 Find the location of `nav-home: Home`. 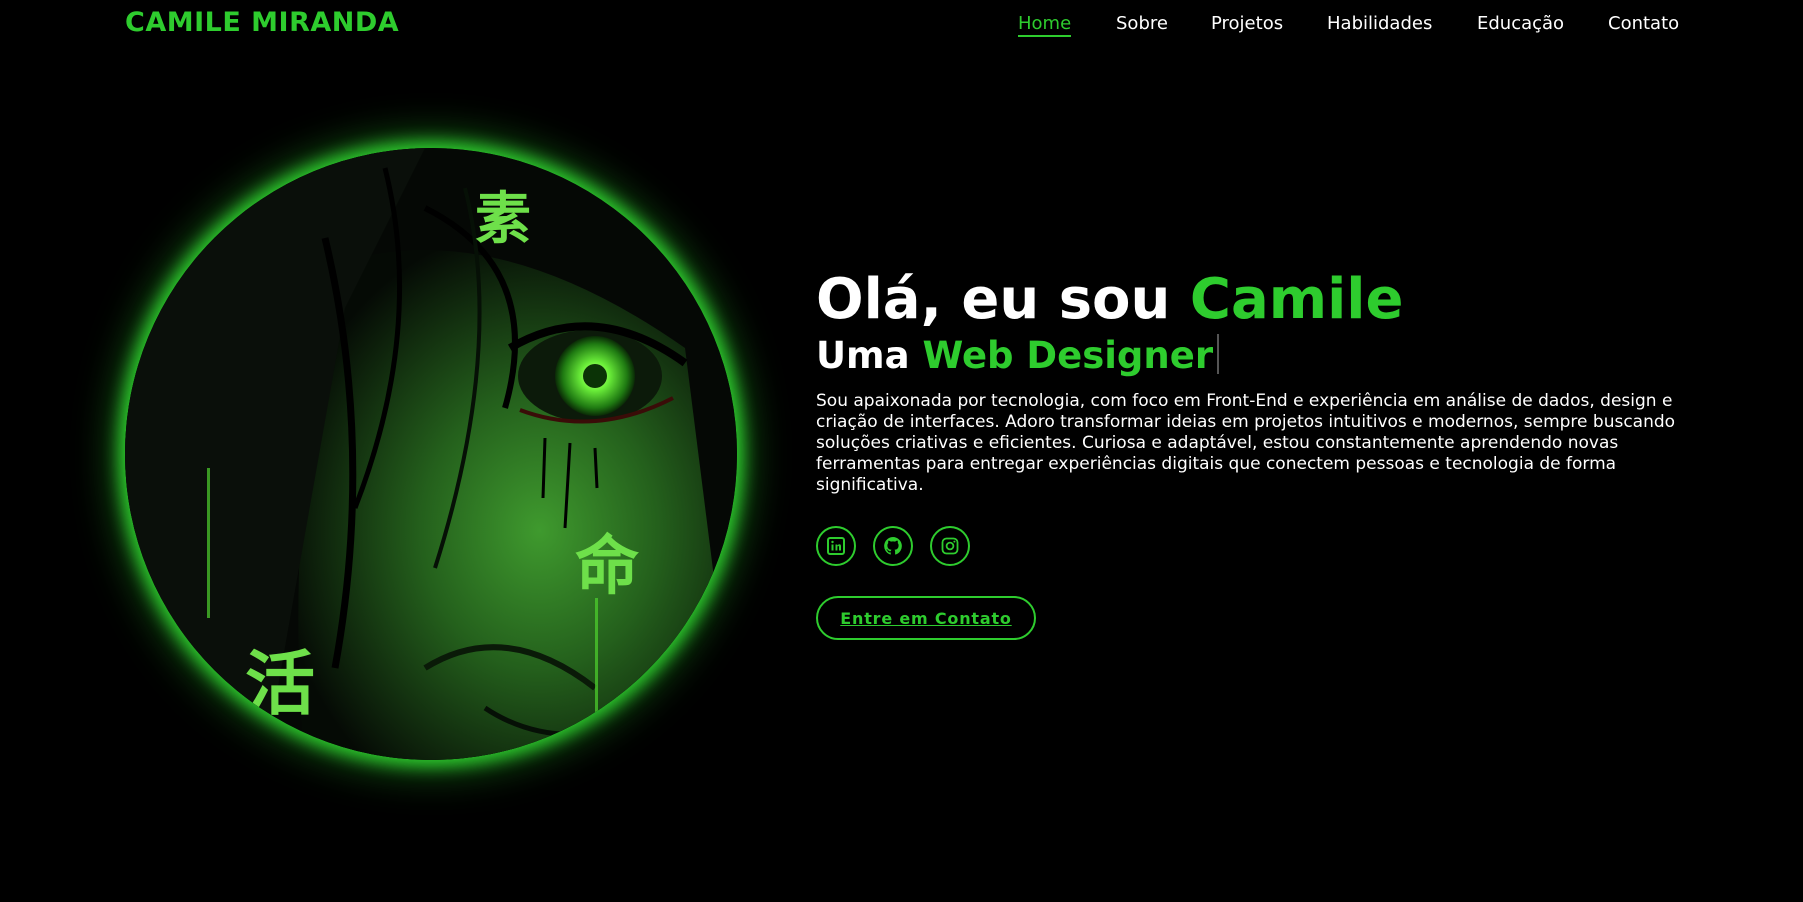

nav-home: Home is located at coordinates (1045, 25).